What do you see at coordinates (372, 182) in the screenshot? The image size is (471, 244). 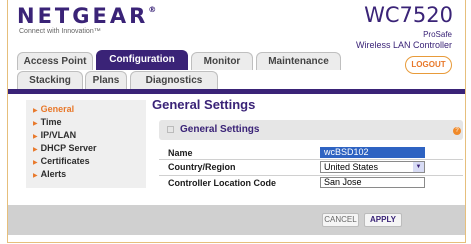 I see `location-code-input: San Jose` at bounding box center [372, 182].